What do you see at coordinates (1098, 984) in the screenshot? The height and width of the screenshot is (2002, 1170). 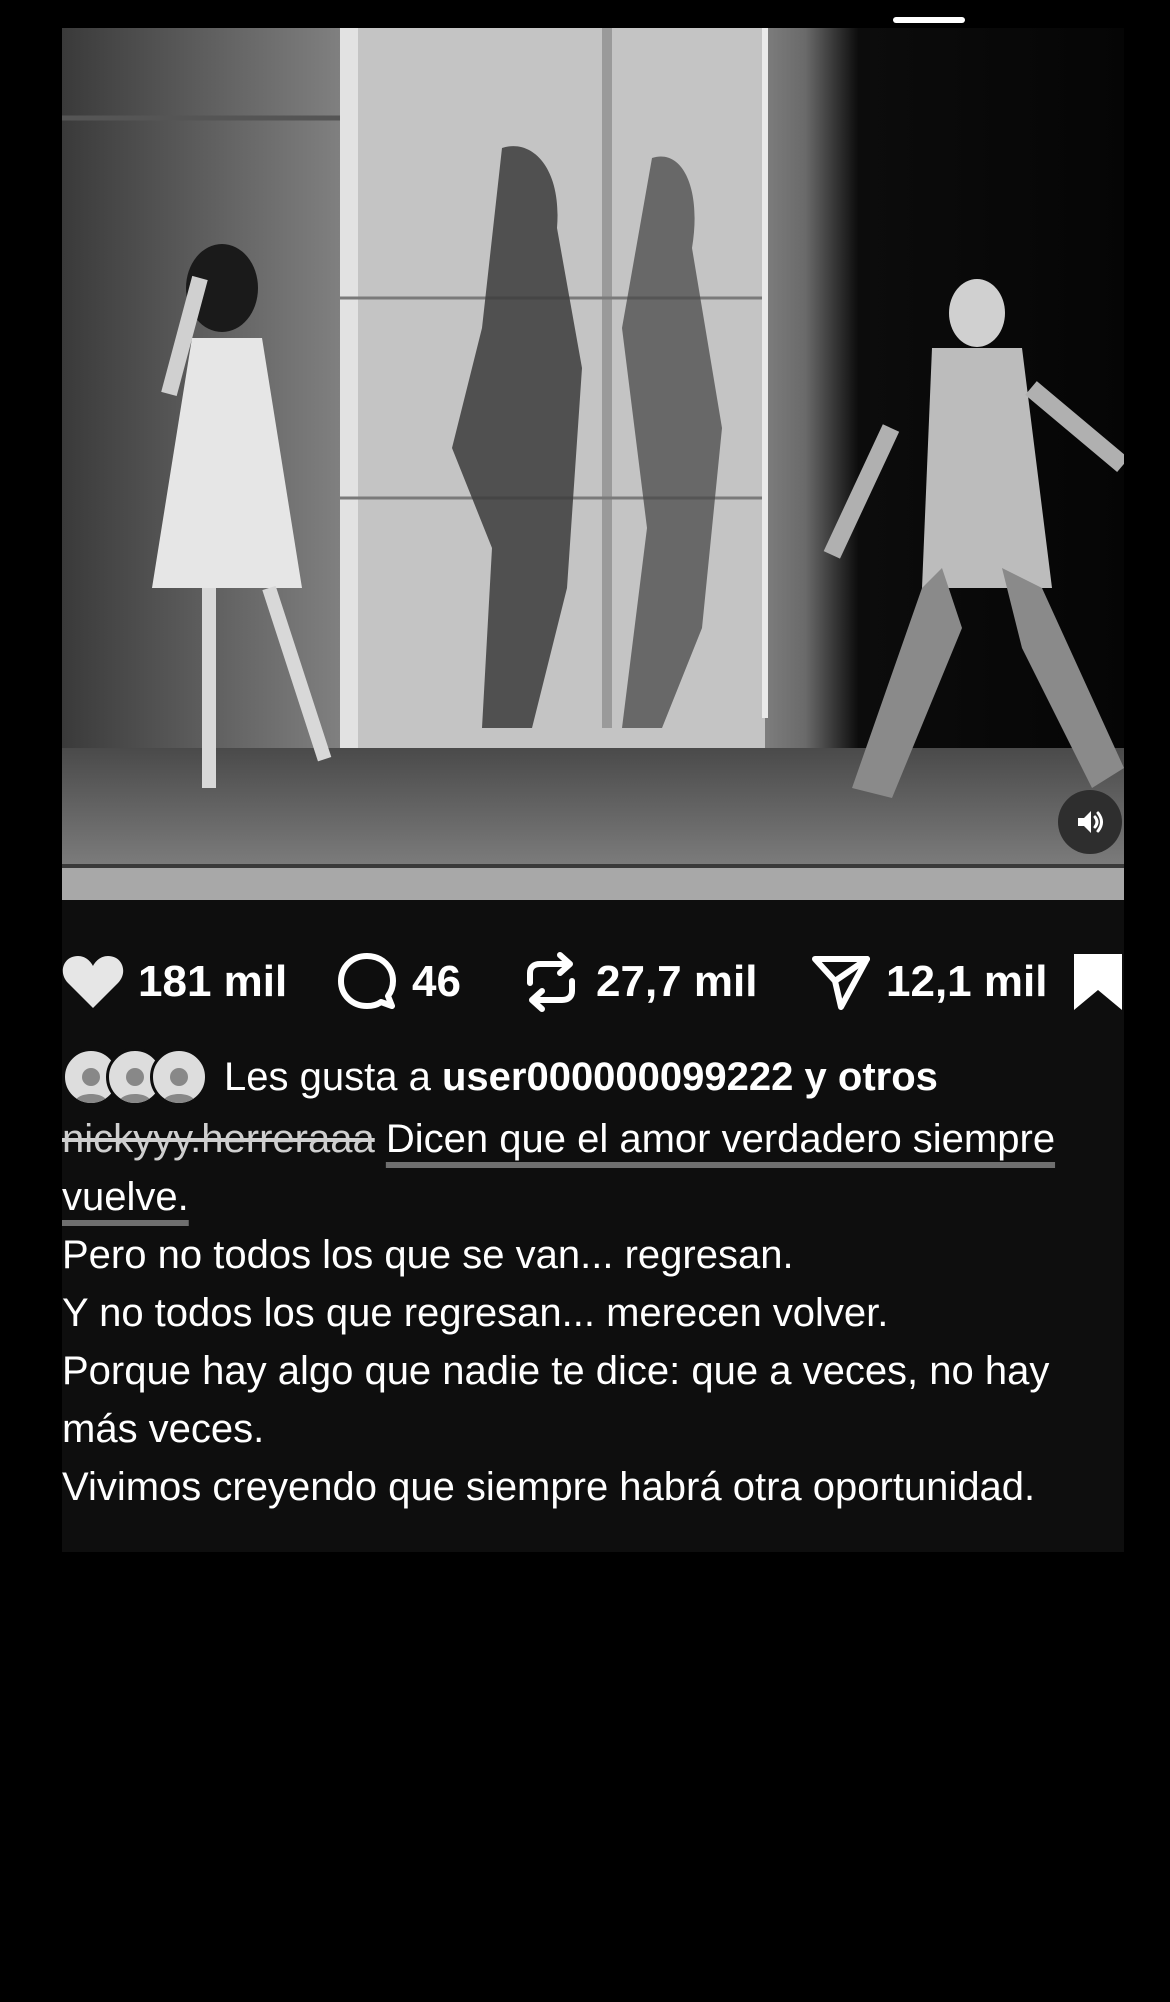 I see `bookmark-icon` at bounding box center [1098, 984].